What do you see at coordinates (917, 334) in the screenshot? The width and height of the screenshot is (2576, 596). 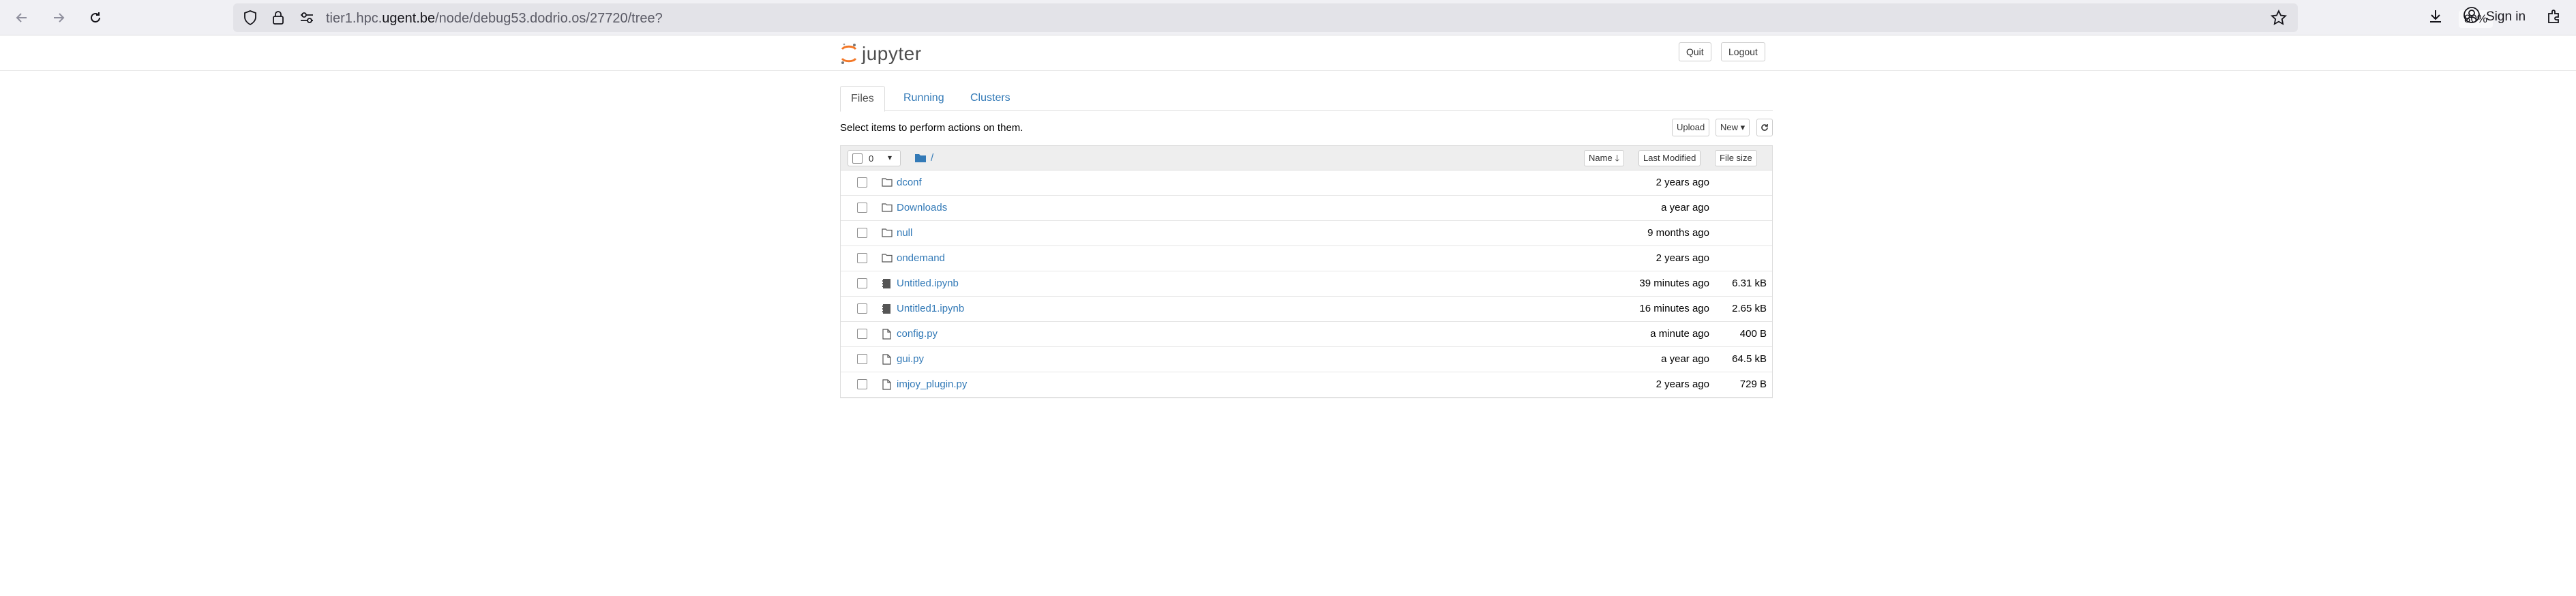 I see `item-name-link: config.py` at bounding box center [917, 334].